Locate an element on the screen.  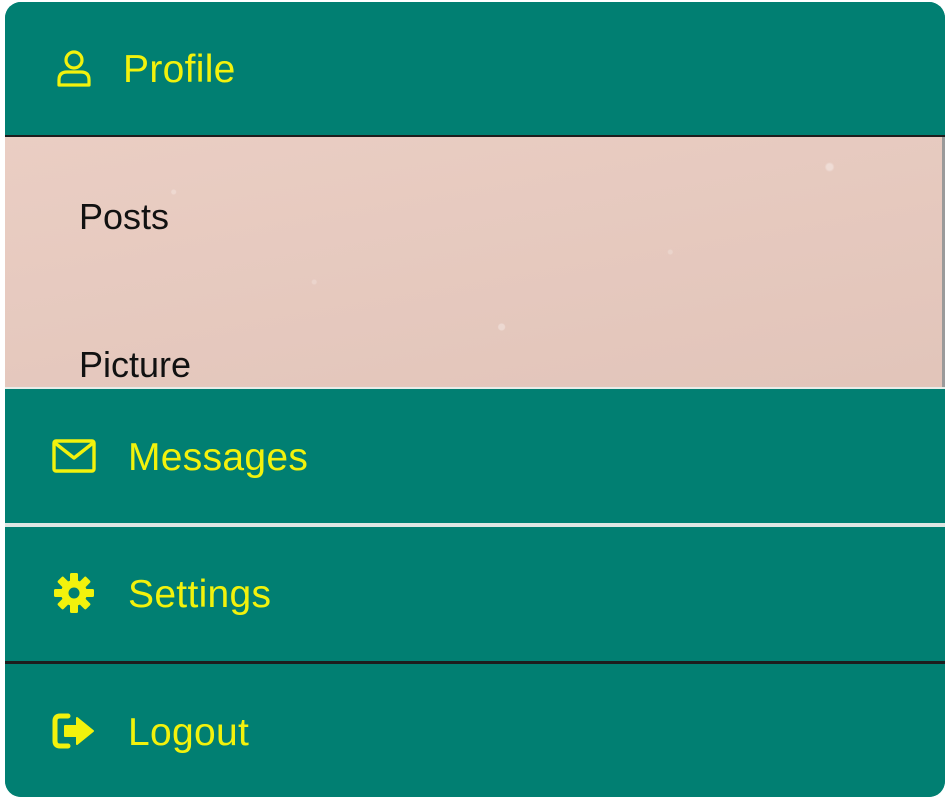
menu-item-label: Messages is located at coordinates (218, 457).